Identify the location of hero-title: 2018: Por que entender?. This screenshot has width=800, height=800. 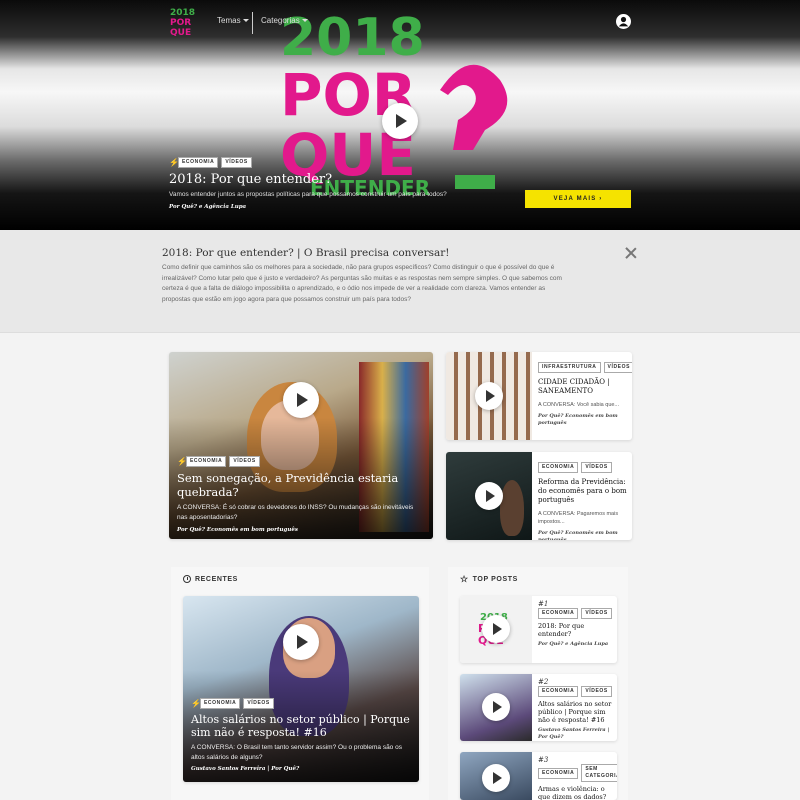
(349, 179).